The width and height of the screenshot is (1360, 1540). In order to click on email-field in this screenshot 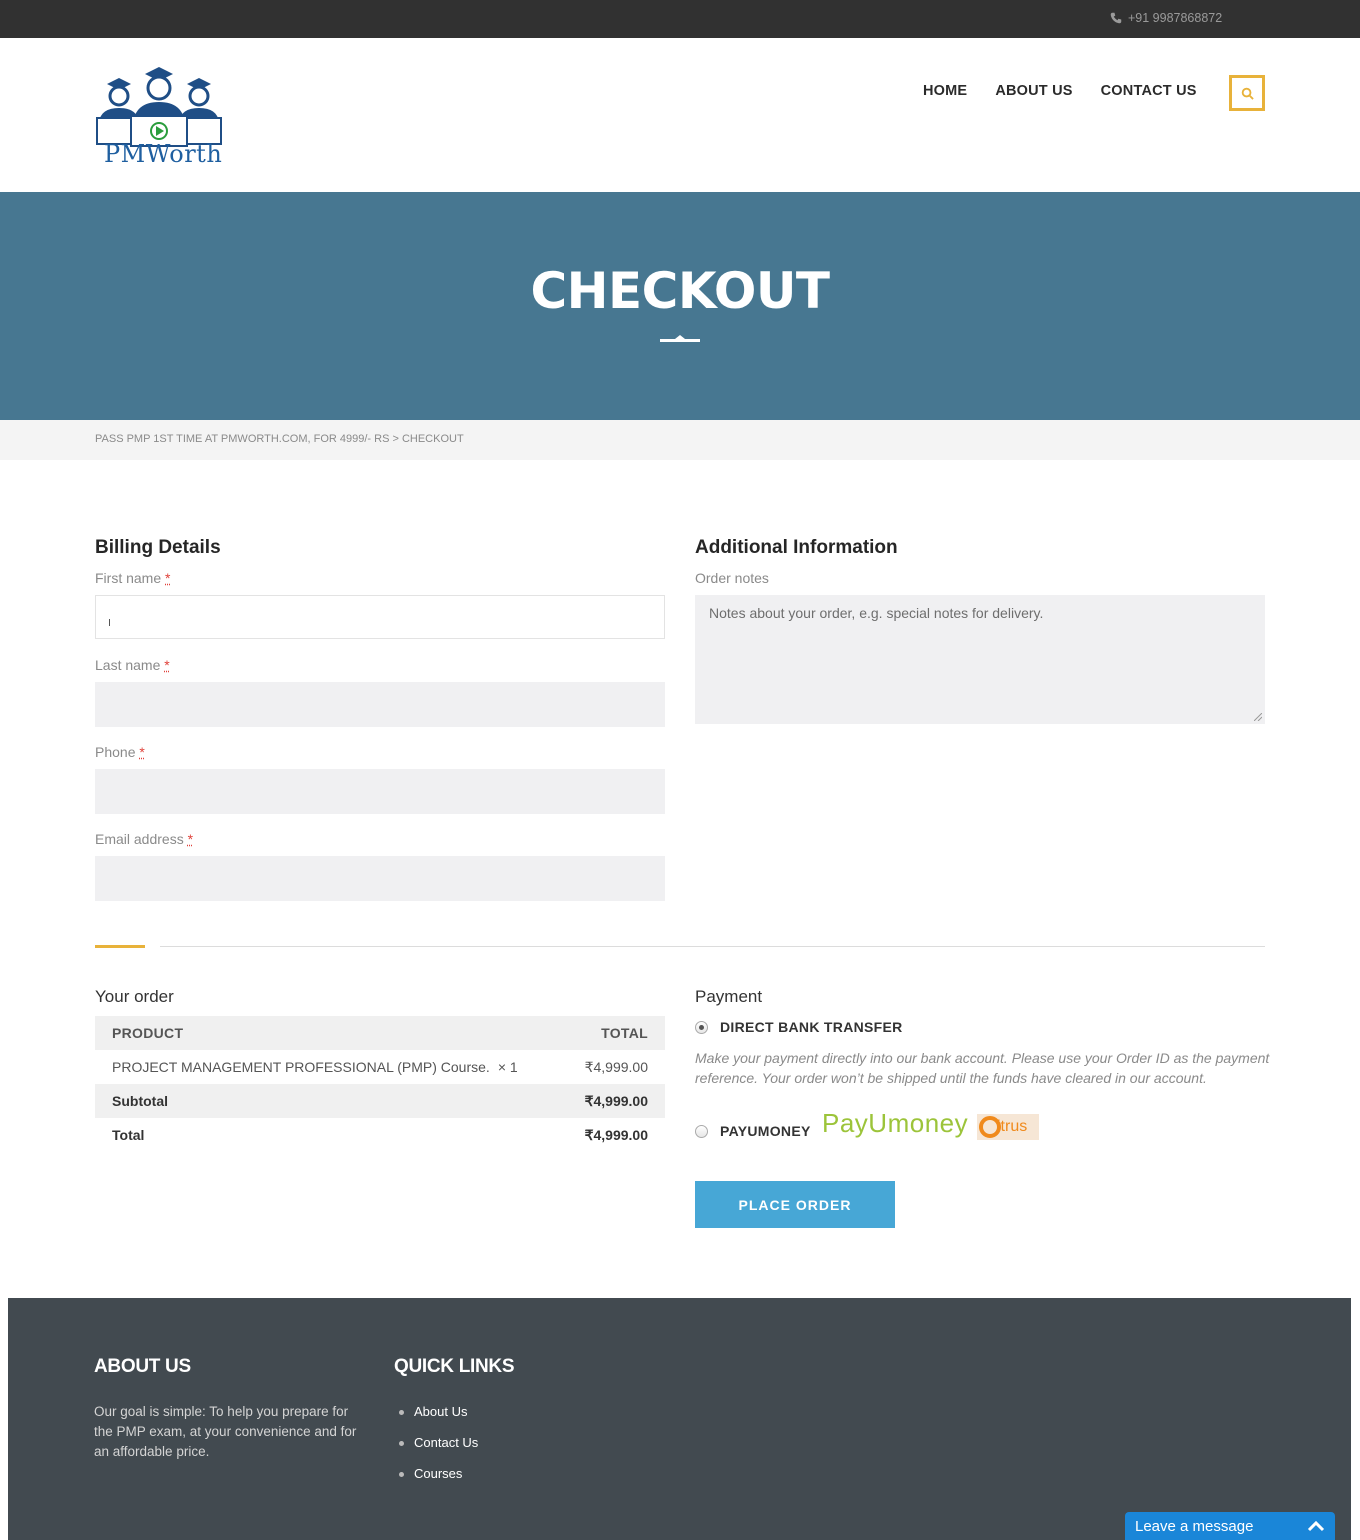, I will do `click(380, 878)`.